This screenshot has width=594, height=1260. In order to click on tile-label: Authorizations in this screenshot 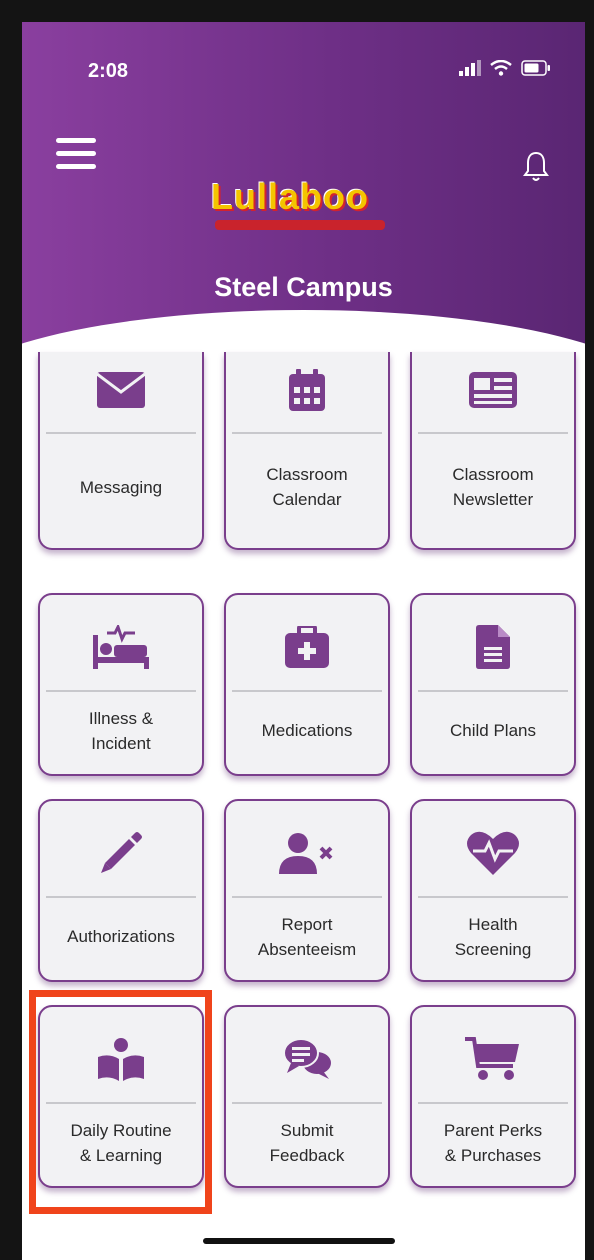, I will do `click(121, 937)`.